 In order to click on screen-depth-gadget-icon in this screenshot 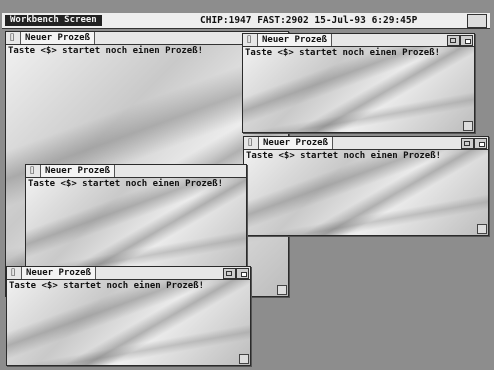, I will do `click(477, 21)`.